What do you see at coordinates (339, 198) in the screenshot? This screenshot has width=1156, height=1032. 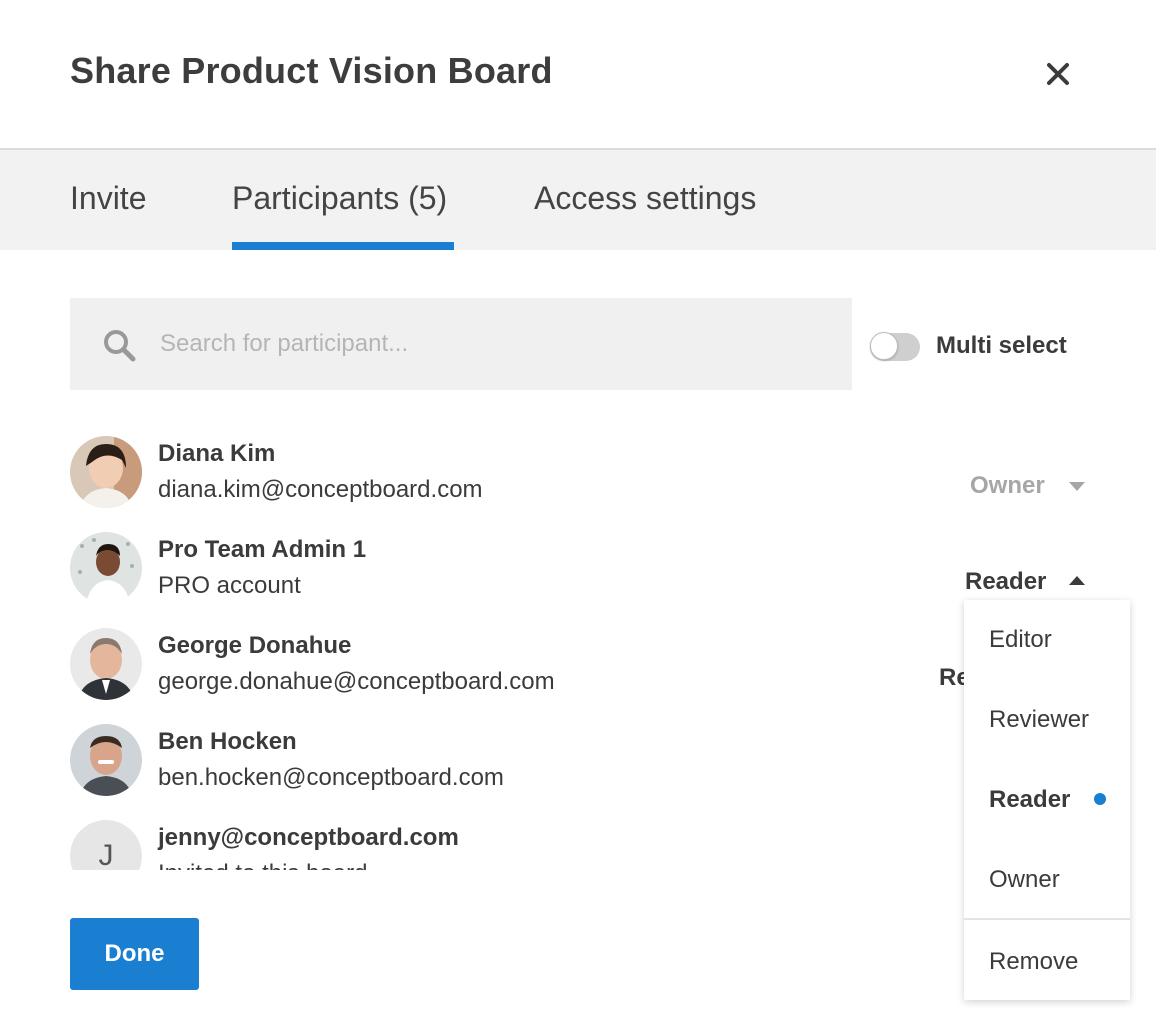 I see `tab-participants: Participants (5)` at bounding box center [339, 198].